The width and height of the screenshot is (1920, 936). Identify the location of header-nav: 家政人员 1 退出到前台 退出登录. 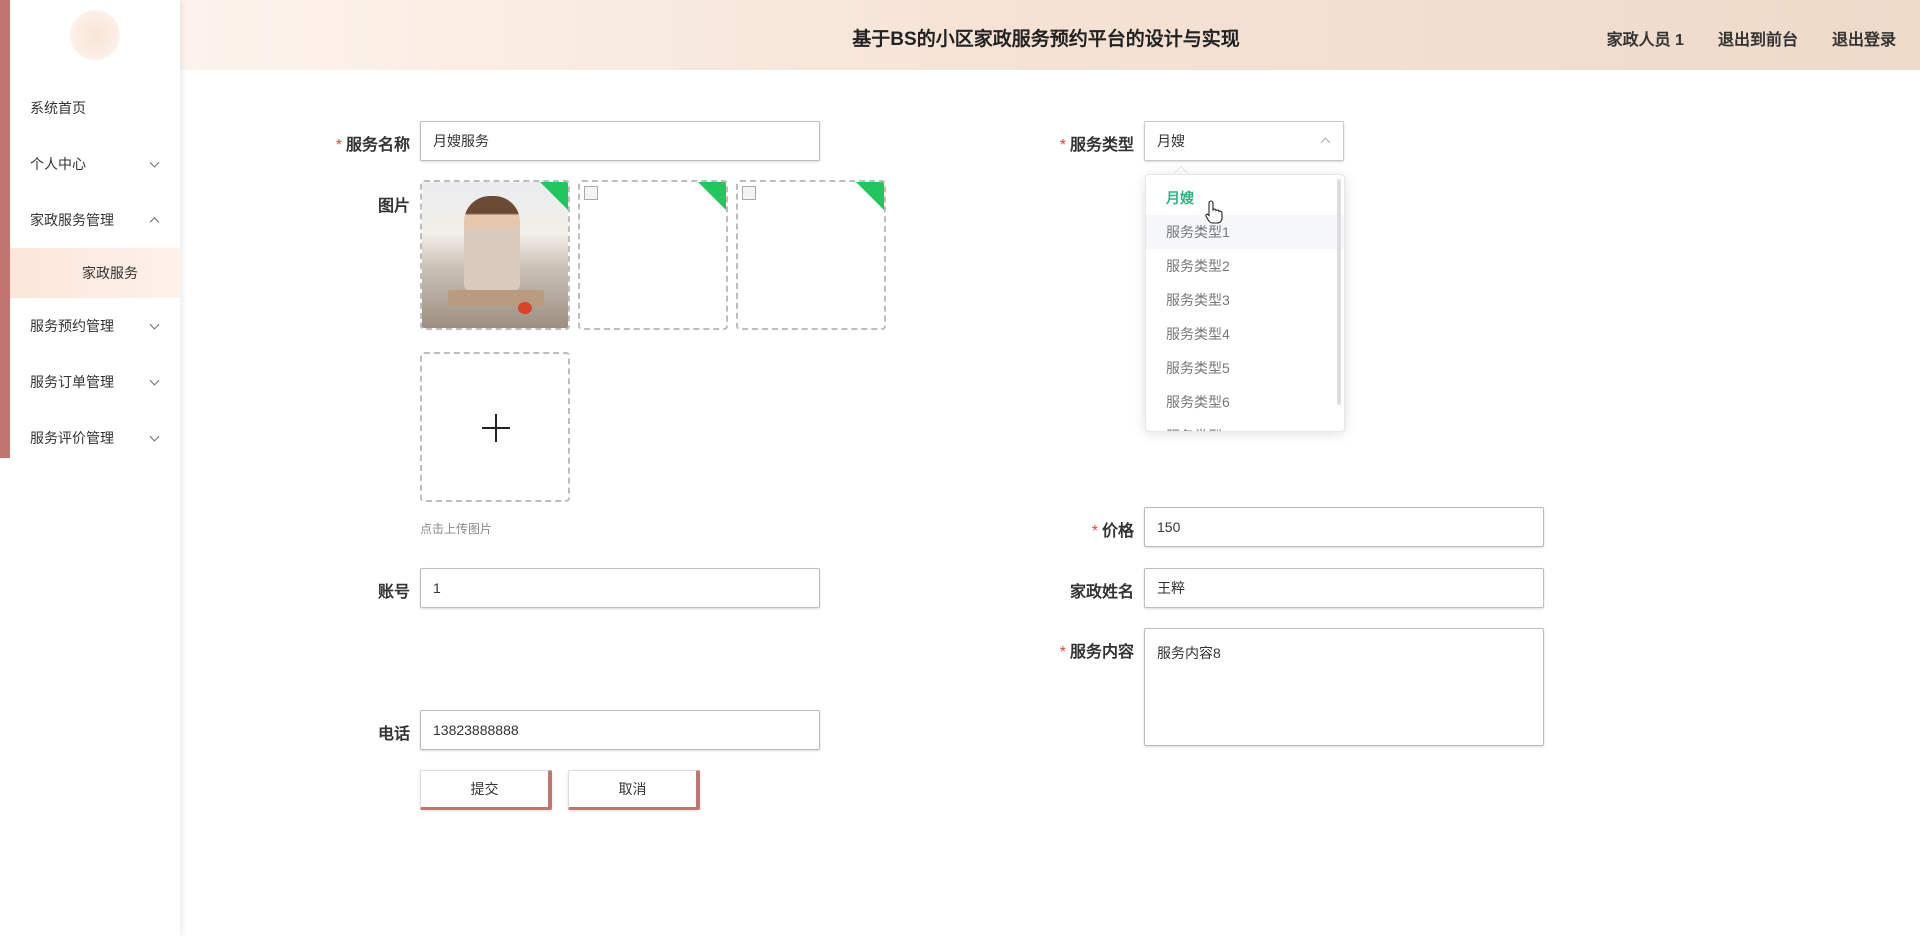
(1763, 38).